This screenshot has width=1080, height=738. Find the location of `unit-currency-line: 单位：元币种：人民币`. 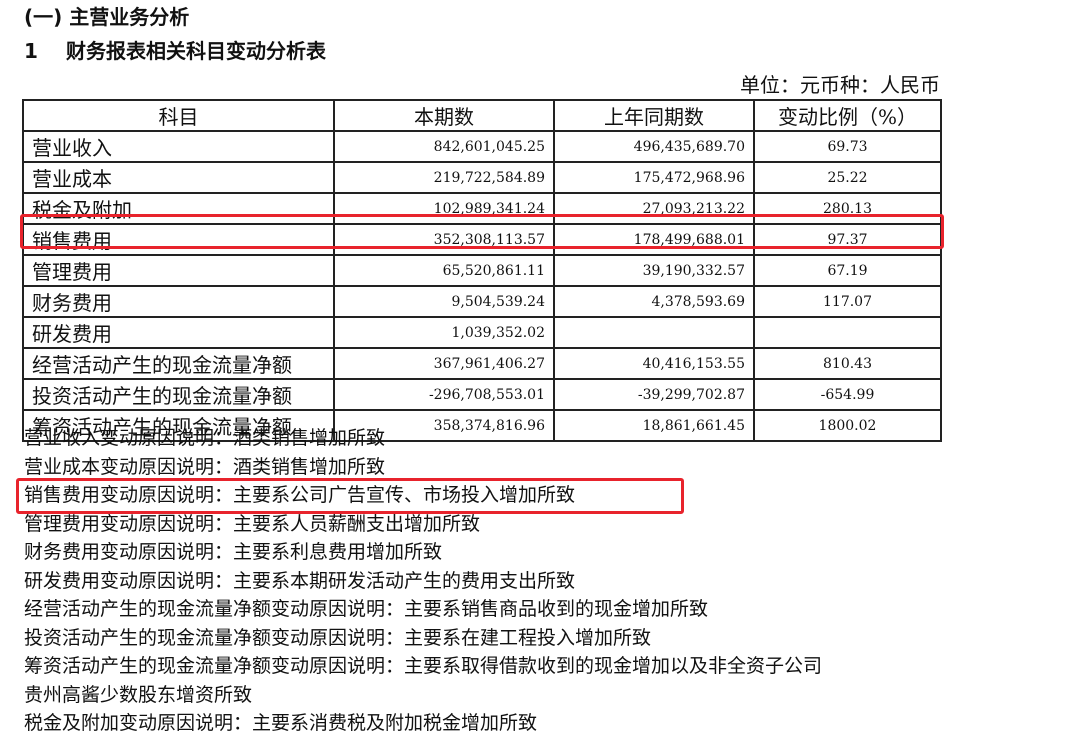

unit-currency-line: 单位：元币种：人民币 is located at coordinates (840, 85).